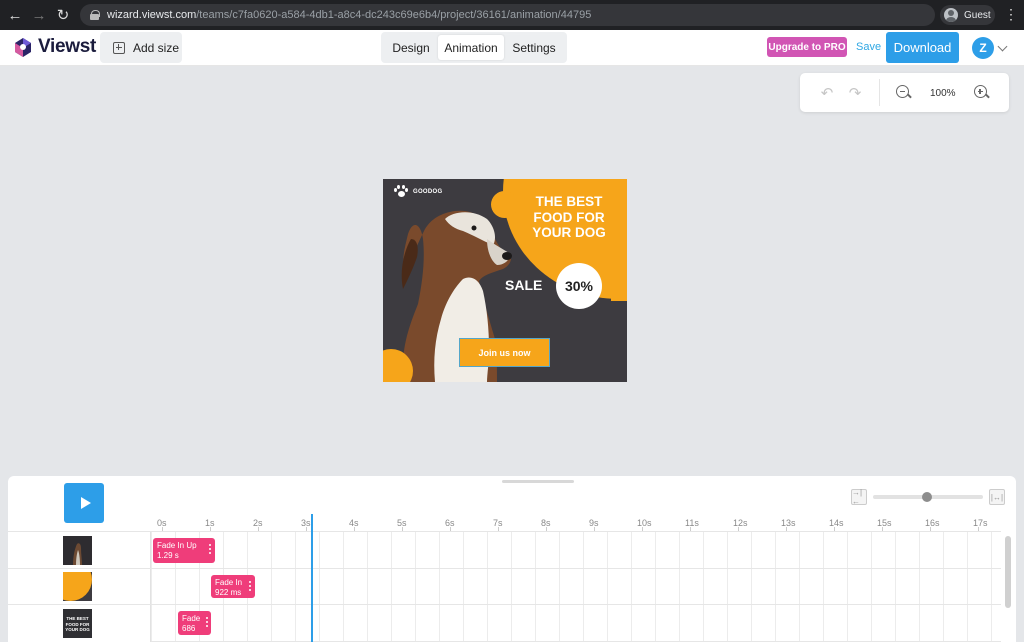  Describe the element at coordinates (576, 586) in the screenshot. I see `timeline-grid` at that location.